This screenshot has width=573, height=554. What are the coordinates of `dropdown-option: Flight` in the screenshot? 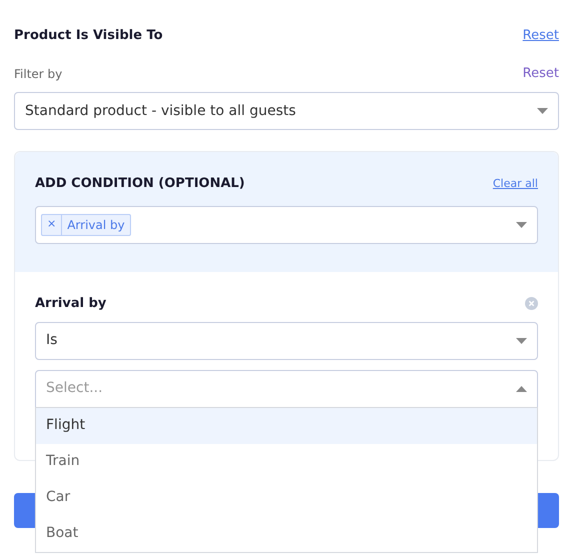 It's located at (286, 426).